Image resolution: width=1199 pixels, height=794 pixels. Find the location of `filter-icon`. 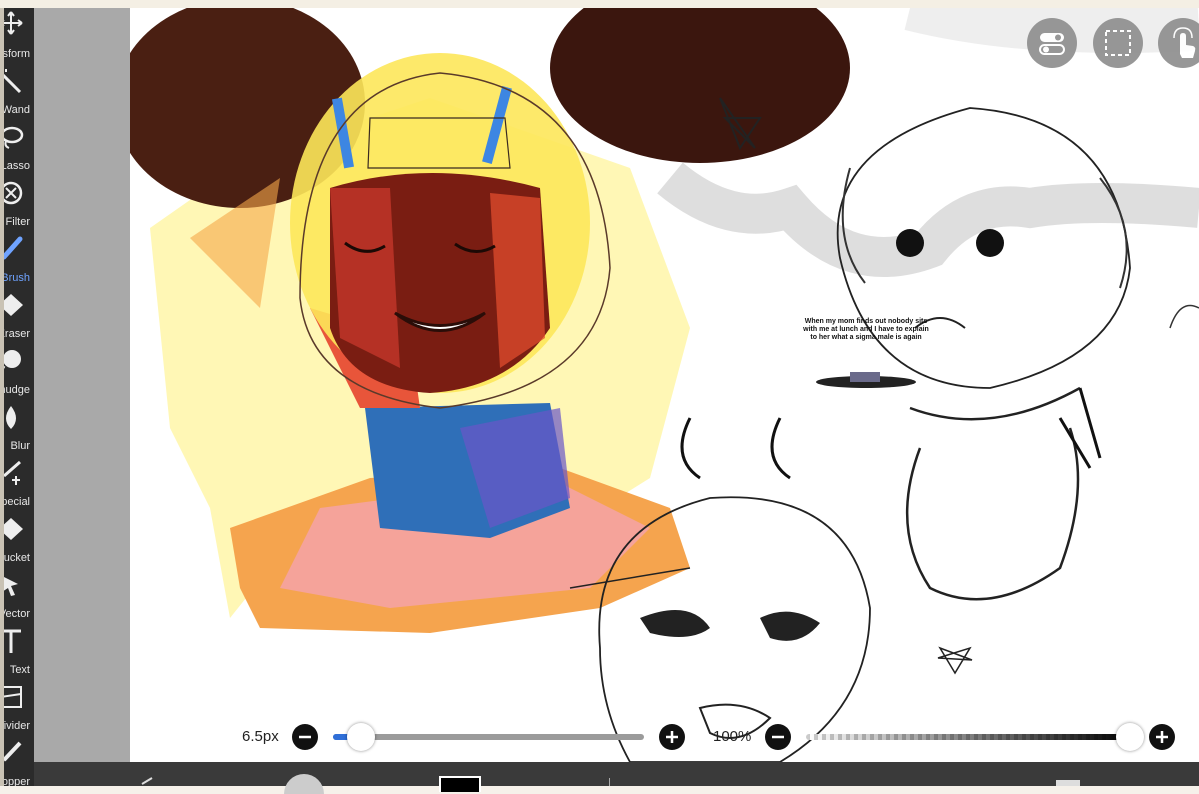

filter-icon is located at coordinates (13, 193).